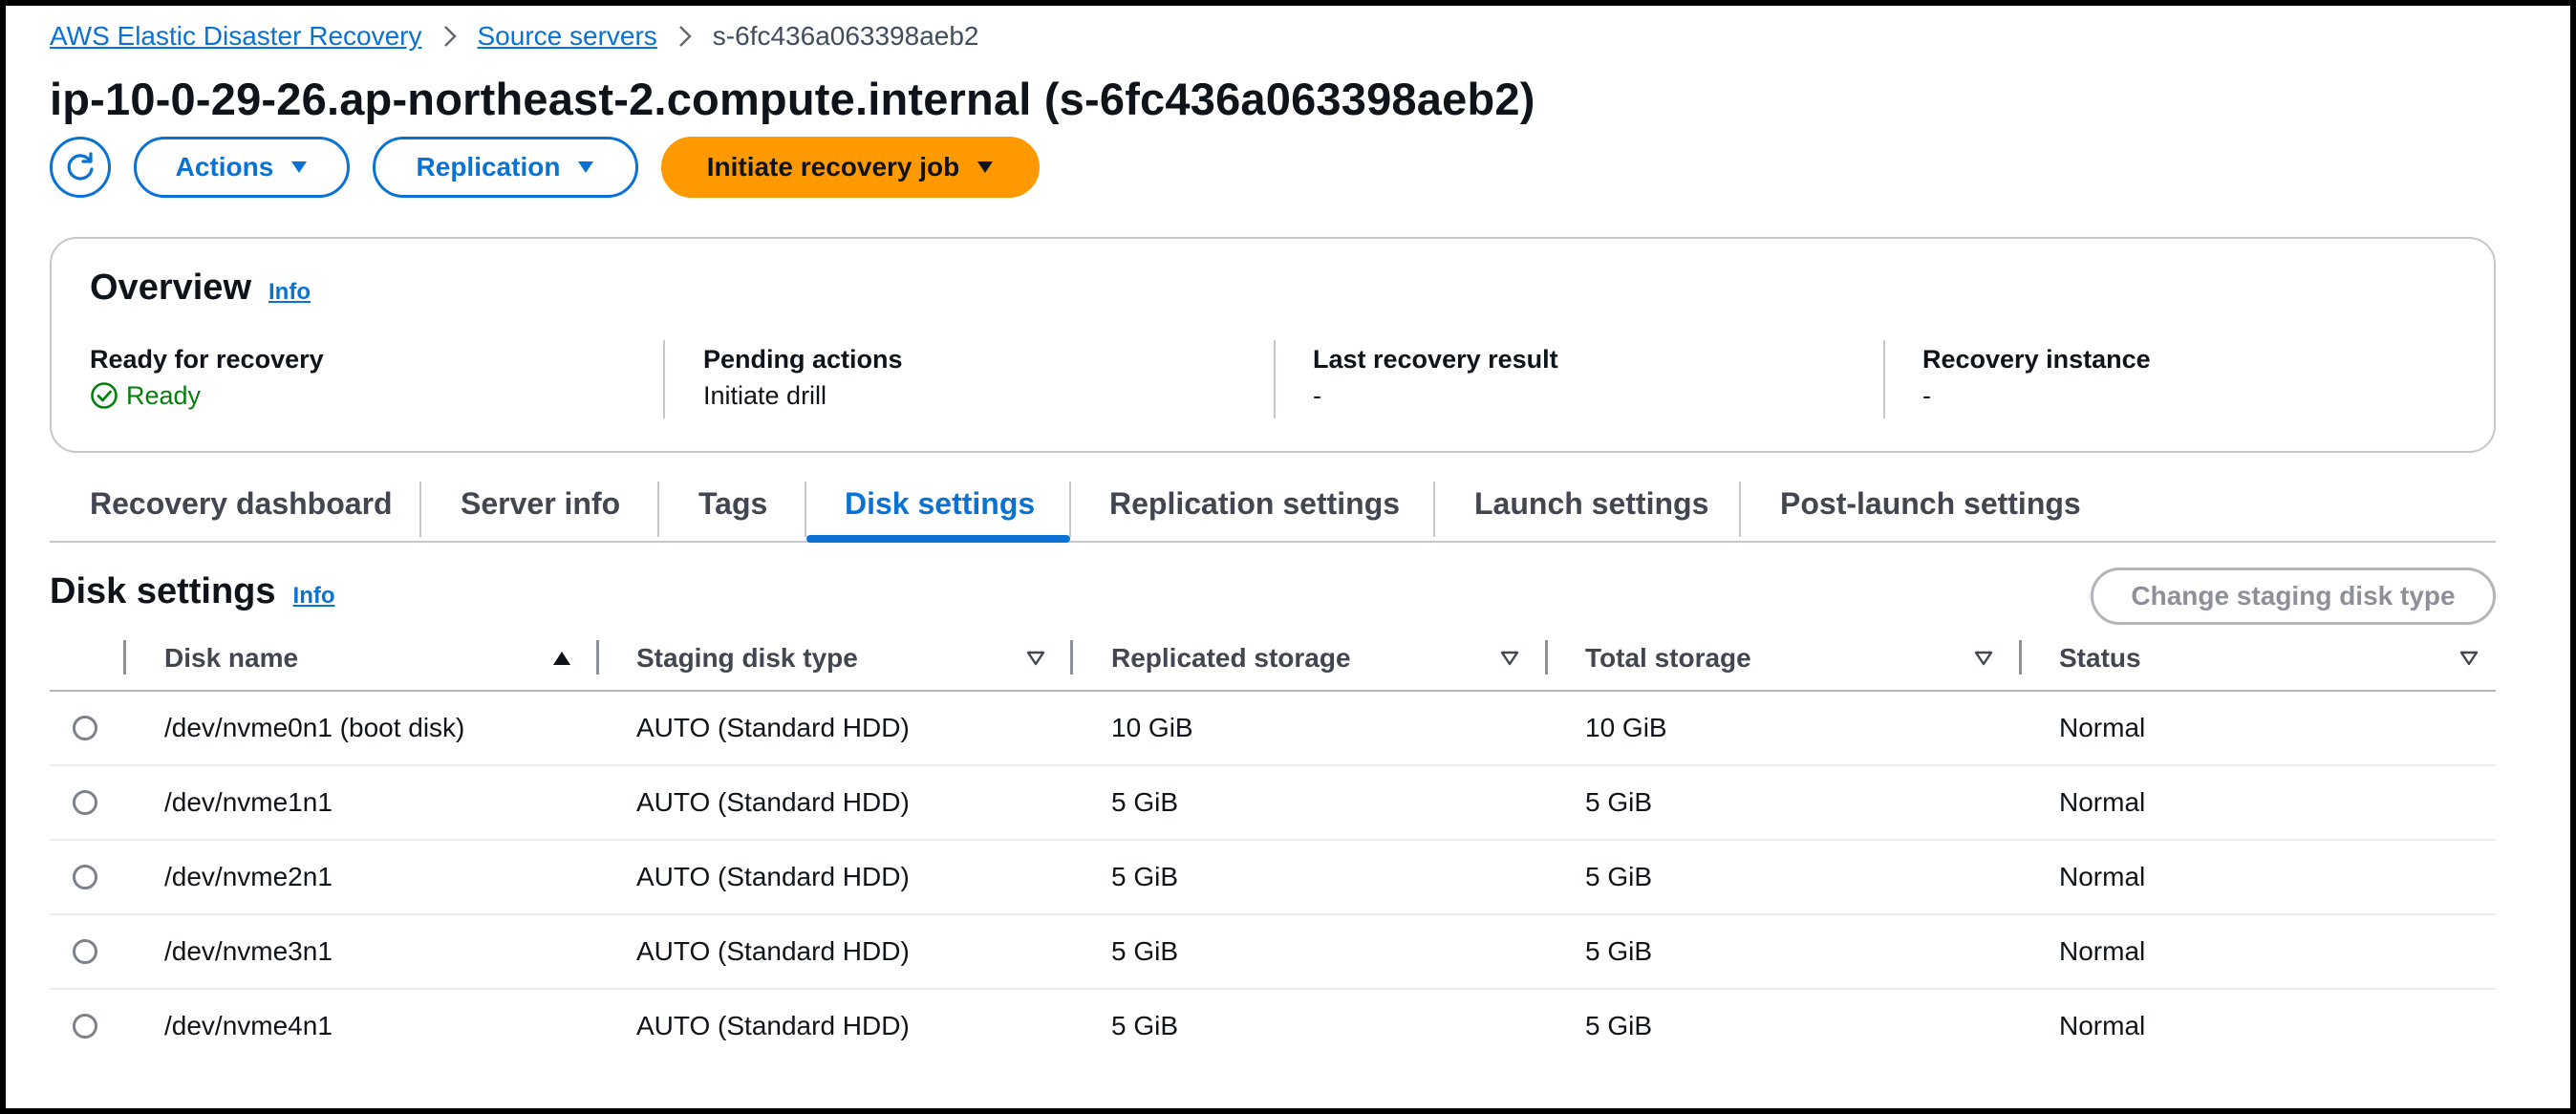 Image resolution: width=2576 pixels, height=1114 pixels. Describe the element at coordinates (845, 36) in the screenshot. I see `breadcrumb-current: s-6fc436a063398aeb2` at that location.